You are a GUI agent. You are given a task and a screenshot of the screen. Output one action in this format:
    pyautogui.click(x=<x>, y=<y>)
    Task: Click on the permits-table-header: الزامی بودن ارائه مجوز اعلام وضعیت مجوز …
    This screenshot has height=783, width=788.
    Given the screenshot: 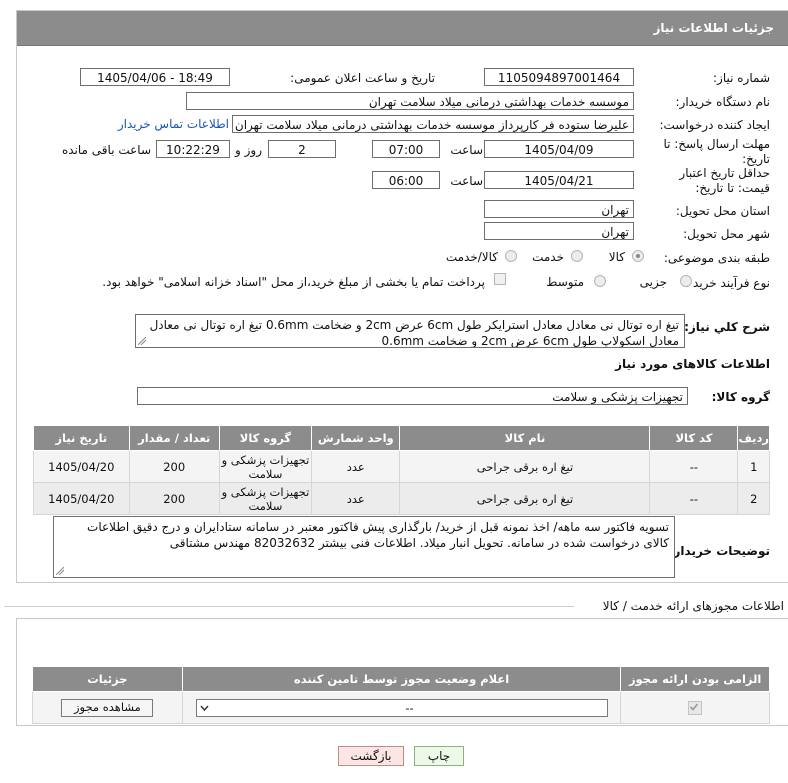 What is the action you would take?
    pyautogui.click(x=401, y=679)
    